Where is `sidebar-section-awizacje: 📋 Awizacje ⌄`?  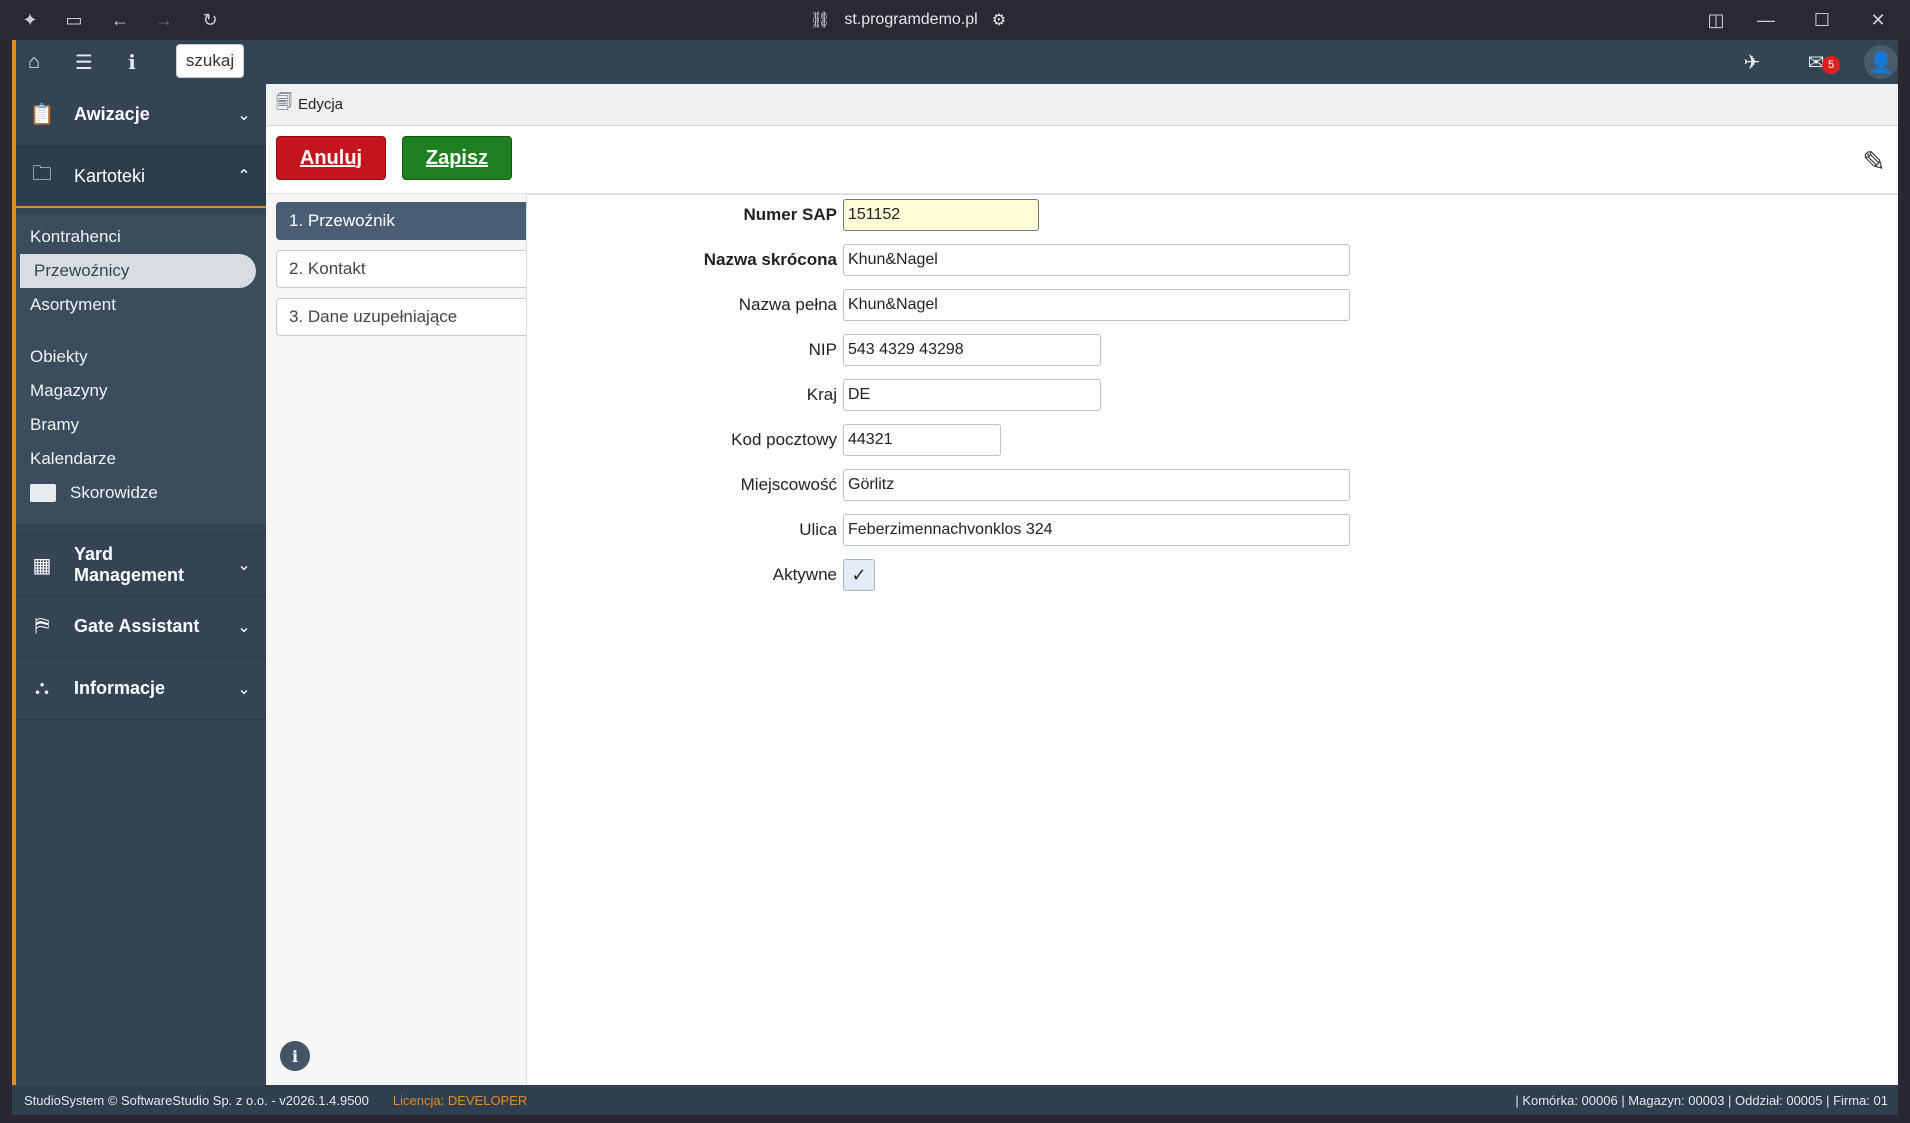 sidebar-section-awizacje: 📋 Awizacje ⌄ is located at coordinates (141, 115).